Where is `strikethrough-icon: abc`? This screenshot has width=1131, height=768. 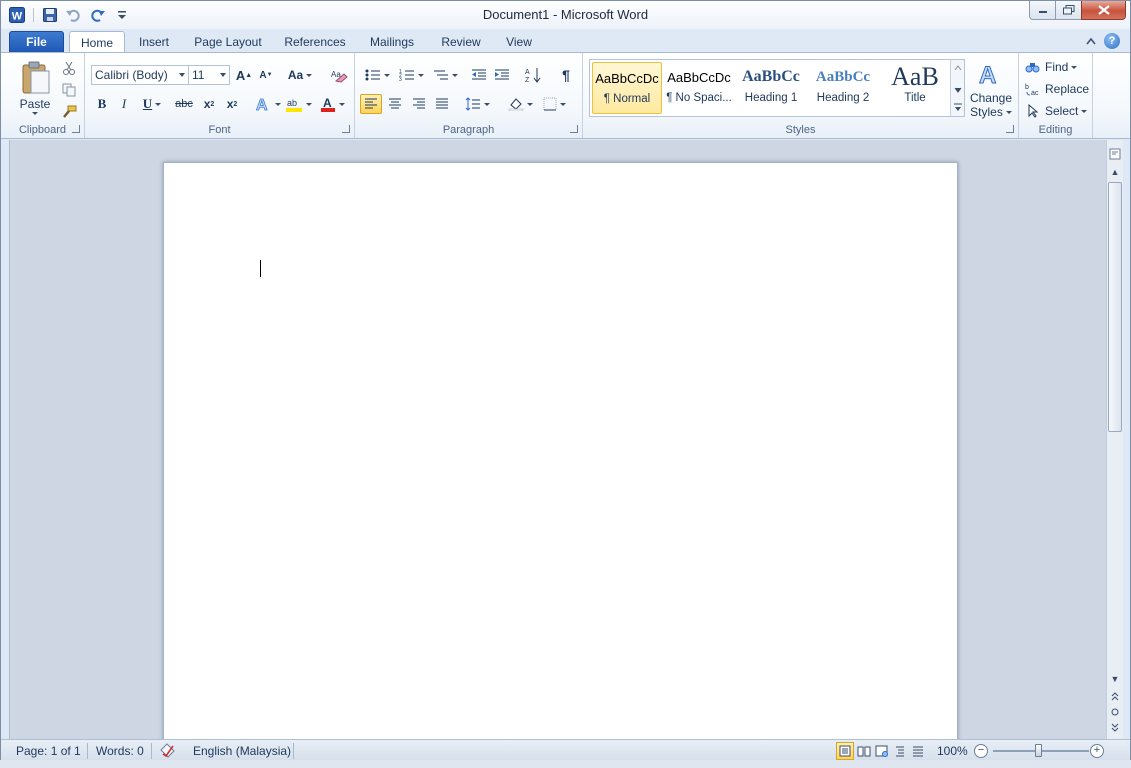
strikethrough-icon: abc is located at coordinates (184, 104).